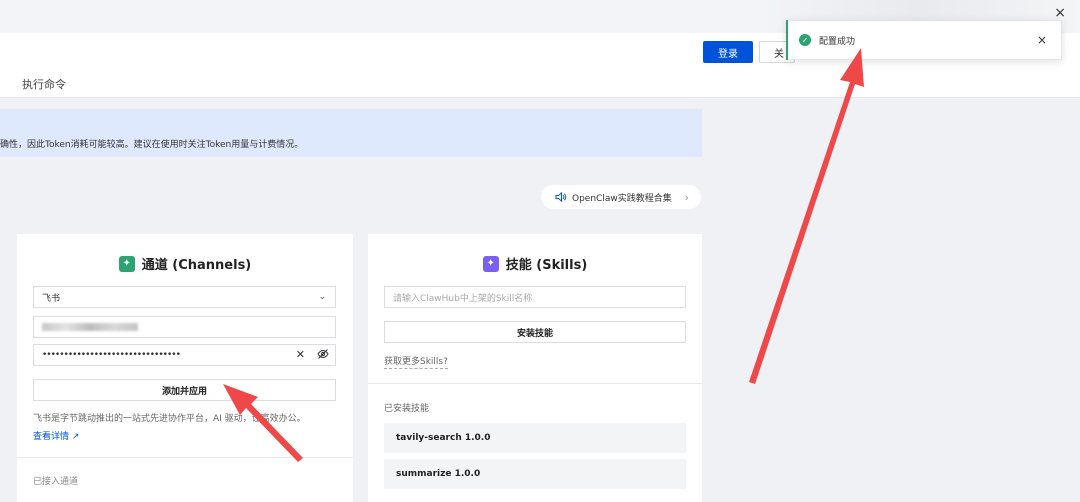  I want to click on notice-text: 确性，因此Token消耗可能较高。建议在使用时关注Token用量与计费情况。, so click(152, 145).